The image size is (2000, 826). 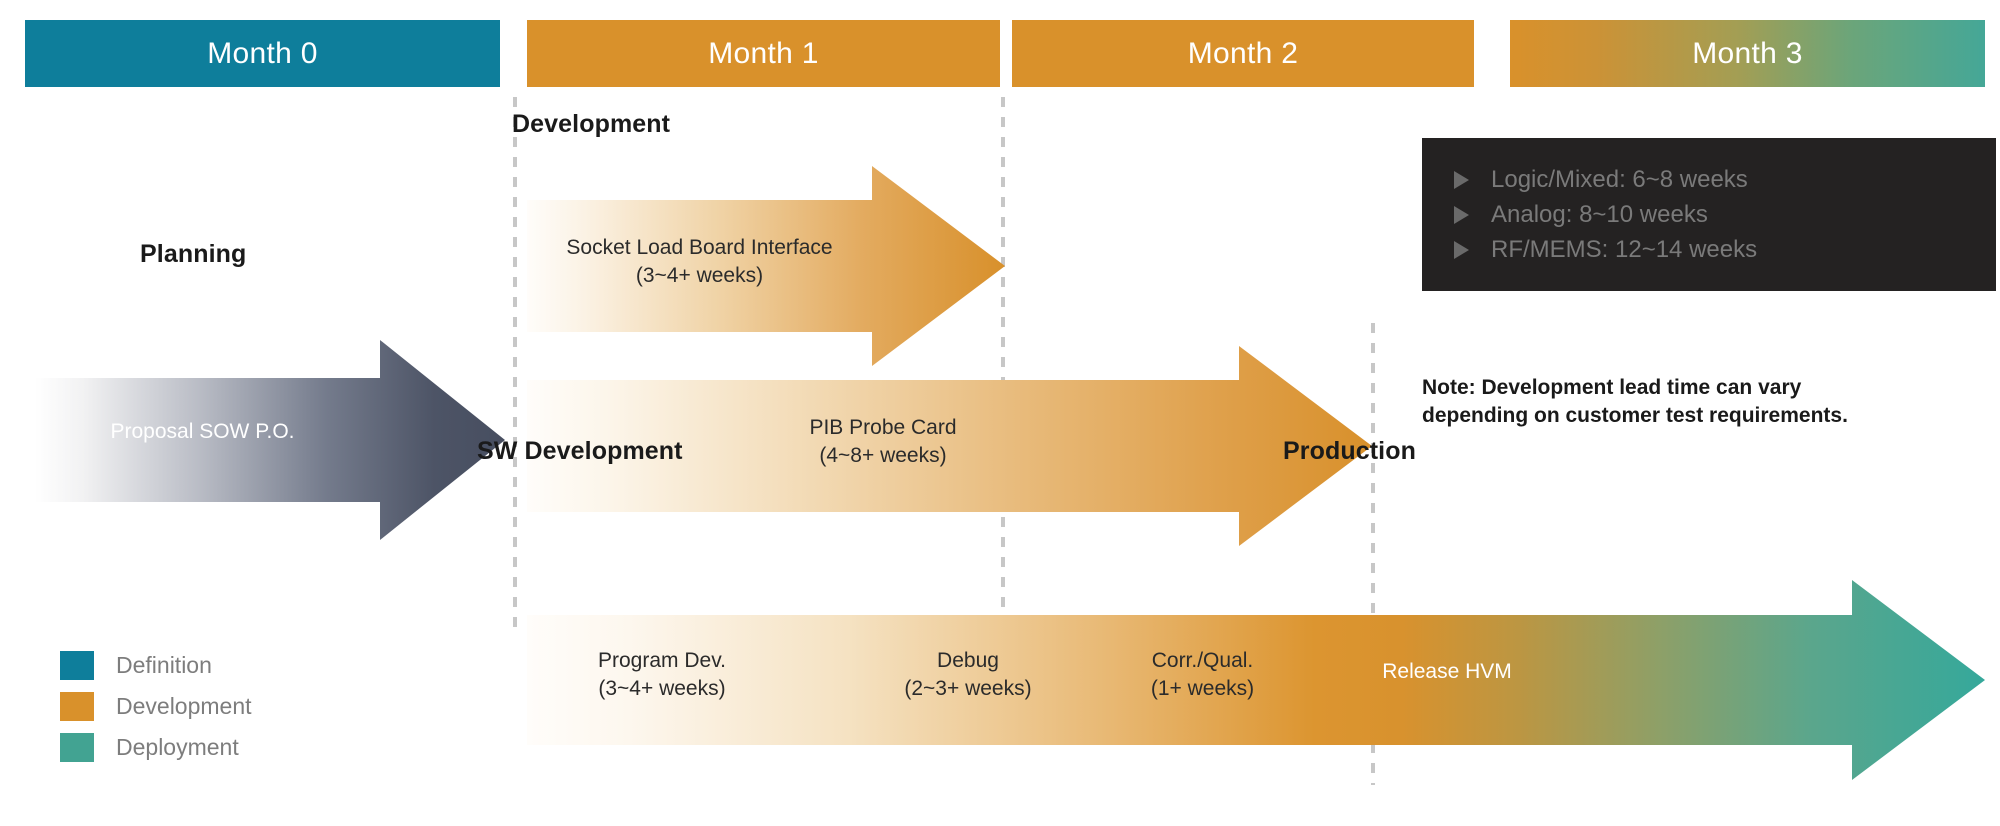 I want to click on legend-label-deployment: Deployment, so click(x=177, y=747).